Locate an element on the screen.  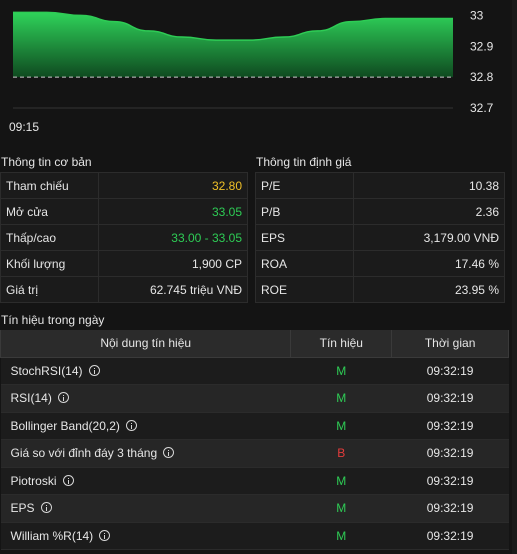
basic-info-title: Thông tin cơ bản is located at coordinates (46, 162).